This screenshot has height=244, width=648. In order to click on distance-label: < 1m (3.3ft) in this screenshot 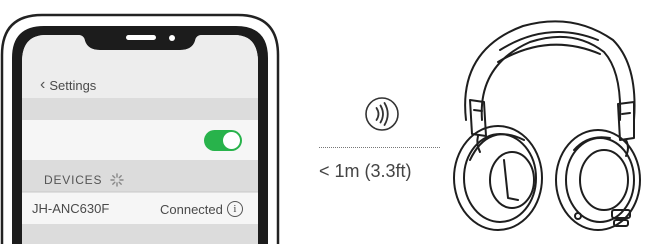, I will do `click(365, 171)`.